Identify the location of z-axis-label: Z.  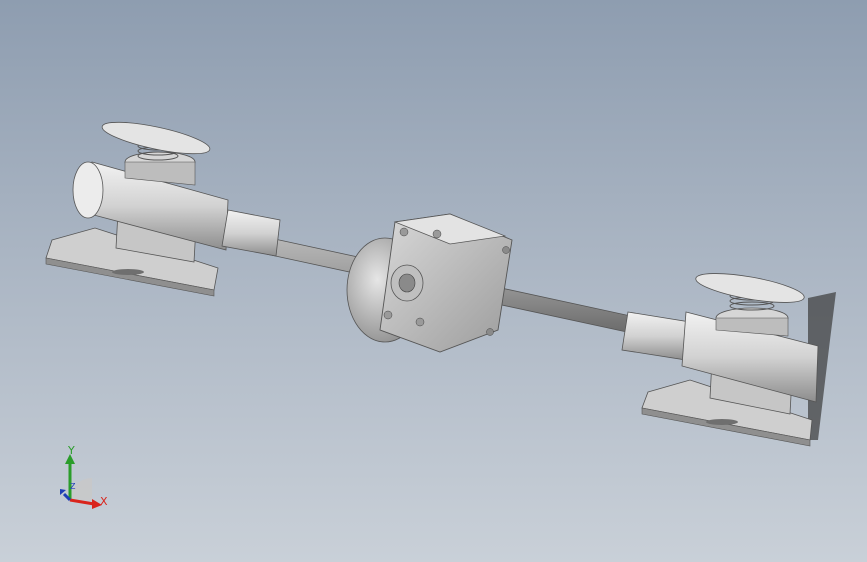
(73, 486).